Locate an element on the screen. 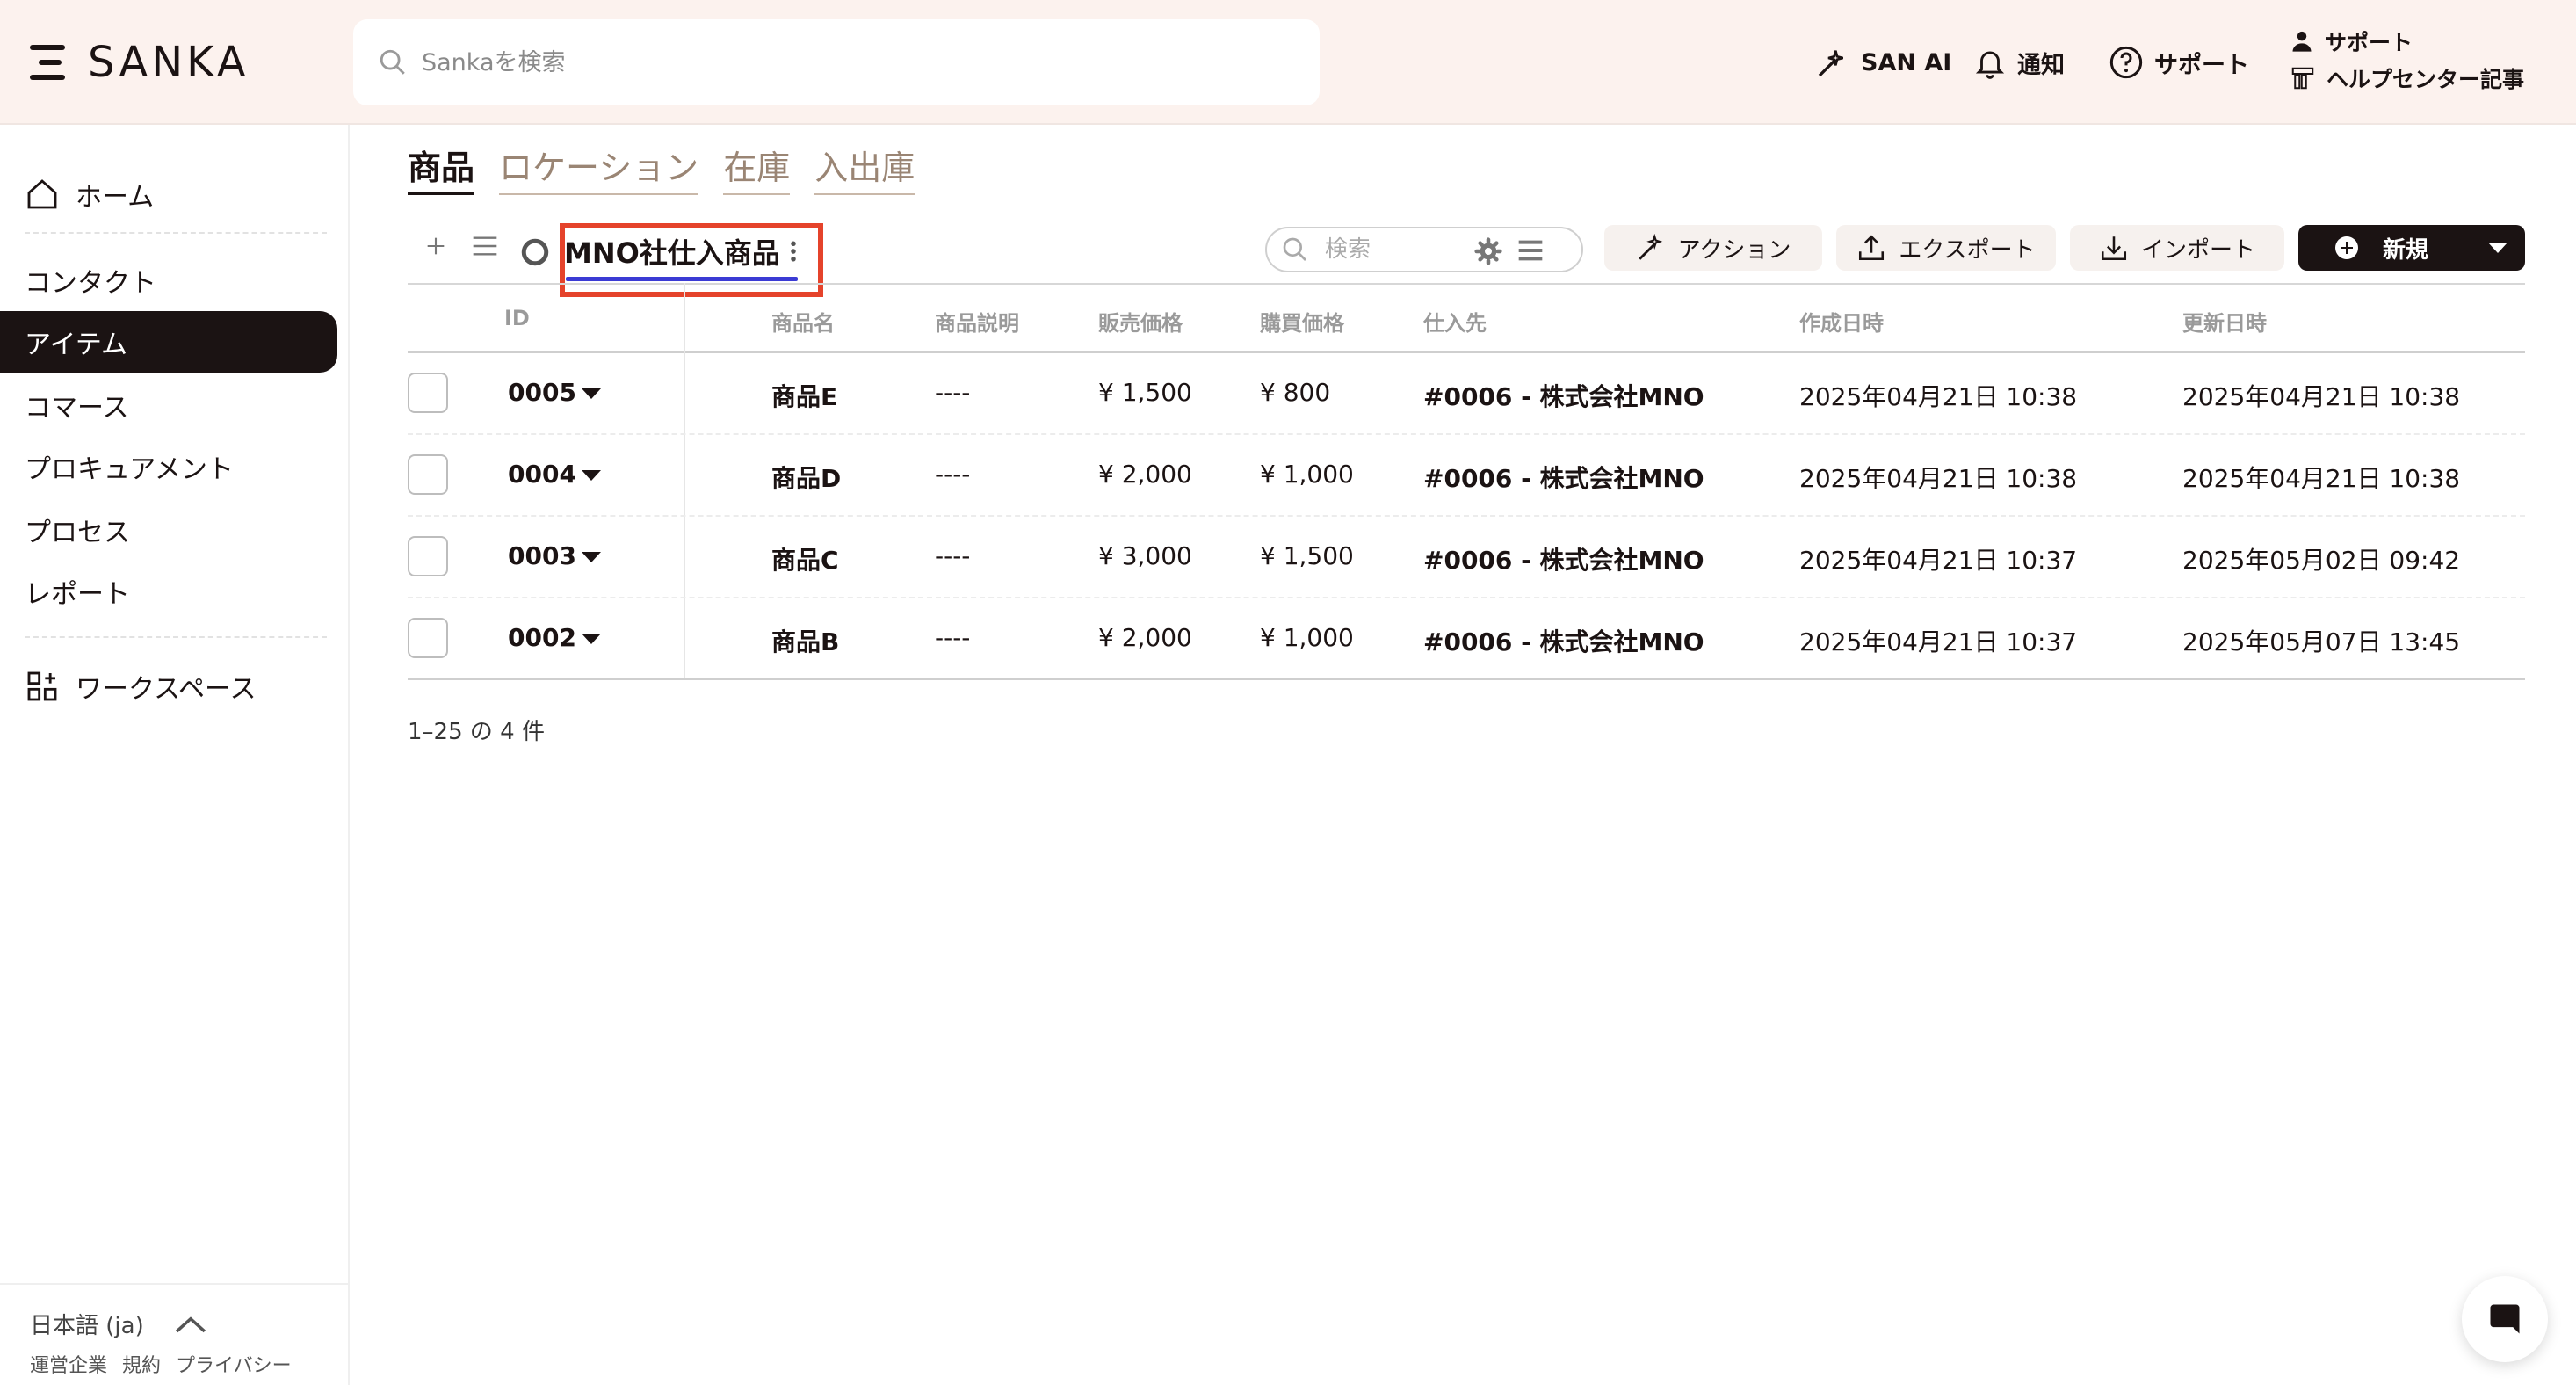  logo-text: SANKA is located at coordinates (169, 62).